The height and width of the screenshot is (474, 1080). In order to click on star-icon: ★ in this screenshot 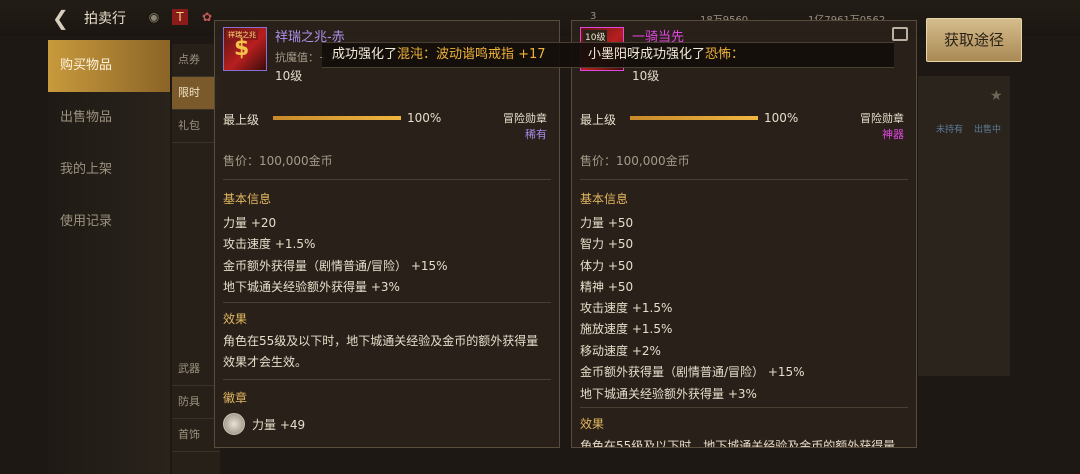, I will do `click(996, 96)`.